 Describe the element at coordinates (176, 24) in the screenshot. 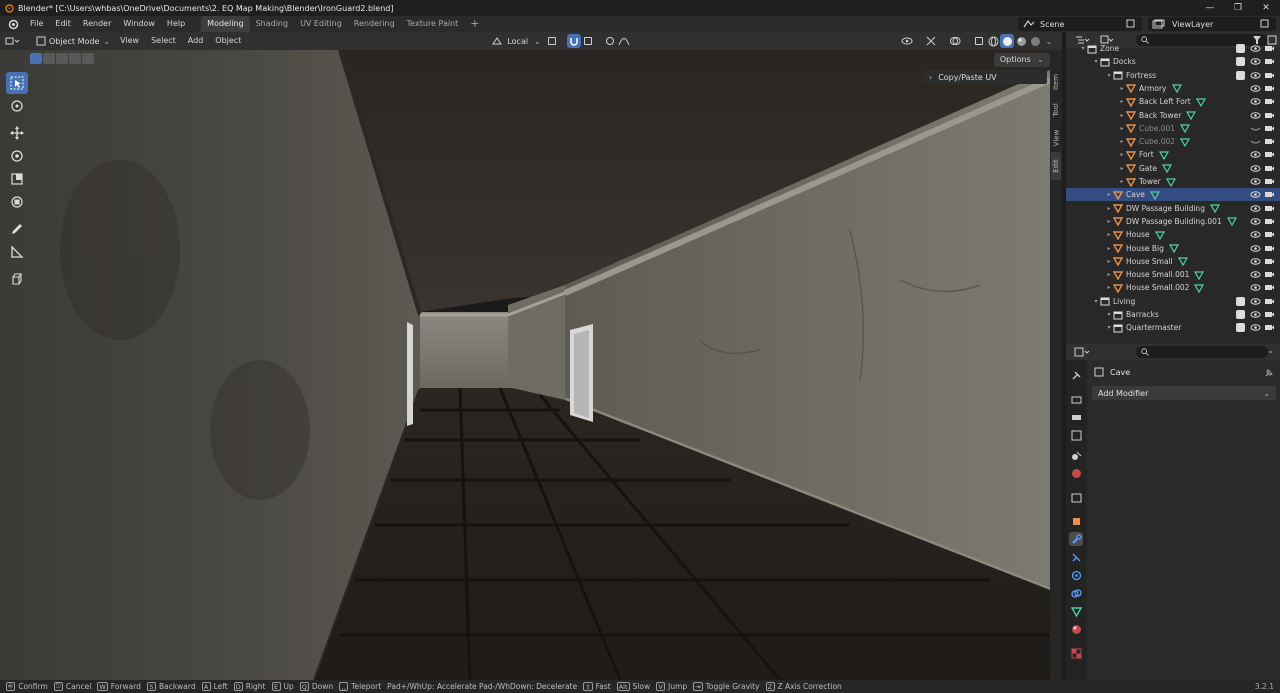

I see `menu-help: Help` at that location.